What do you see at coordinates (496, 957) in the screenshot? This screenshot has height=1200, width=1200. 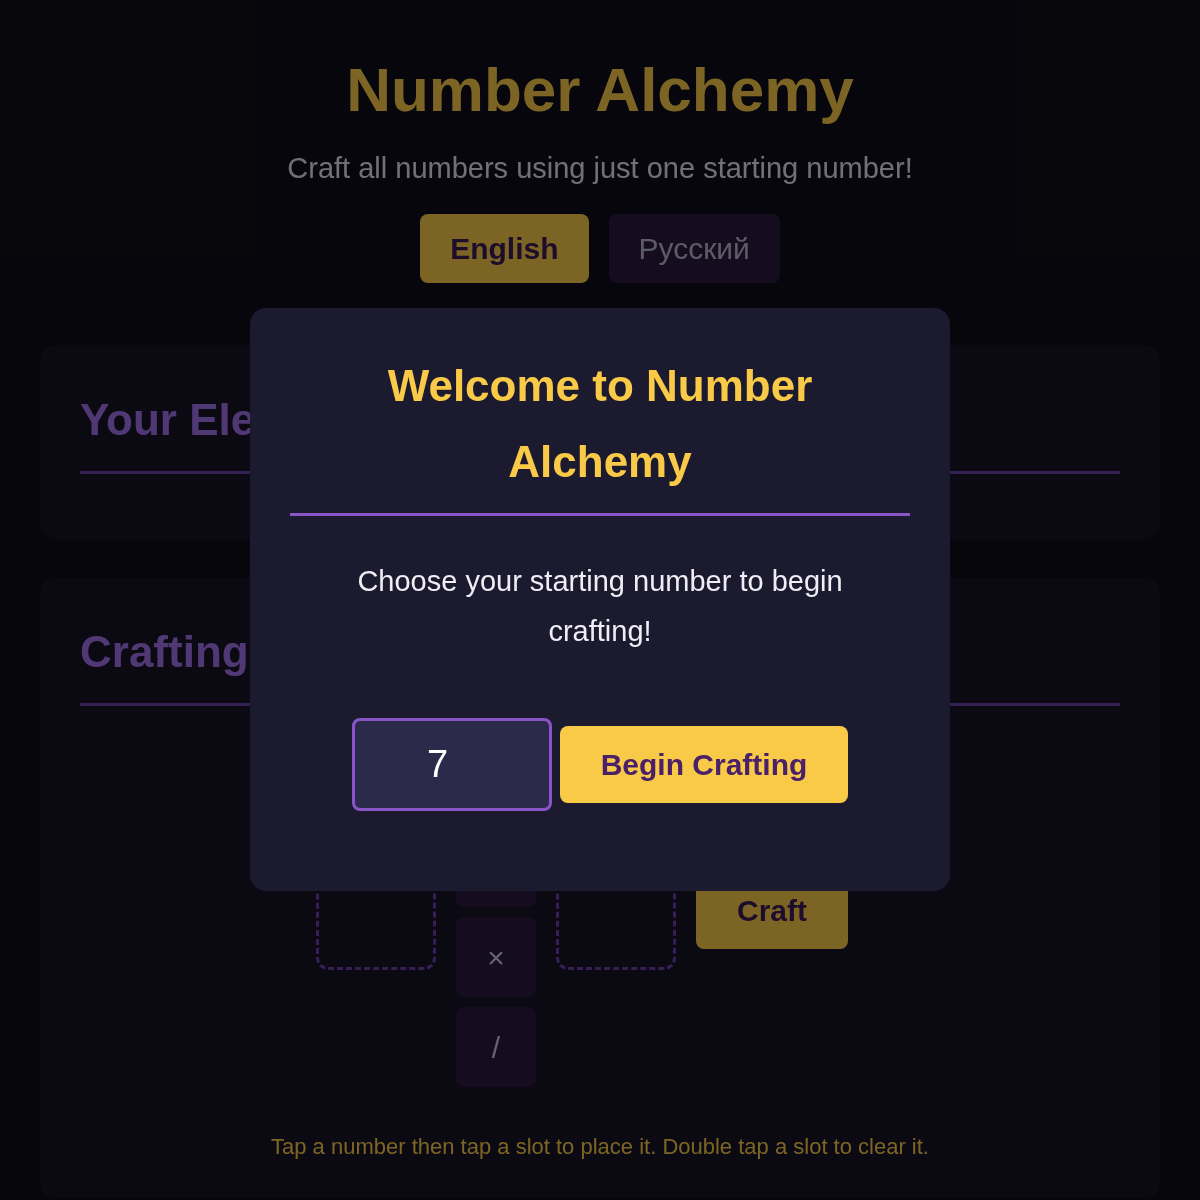 I see `operator-button: ×` at bounding box center [496, 957].